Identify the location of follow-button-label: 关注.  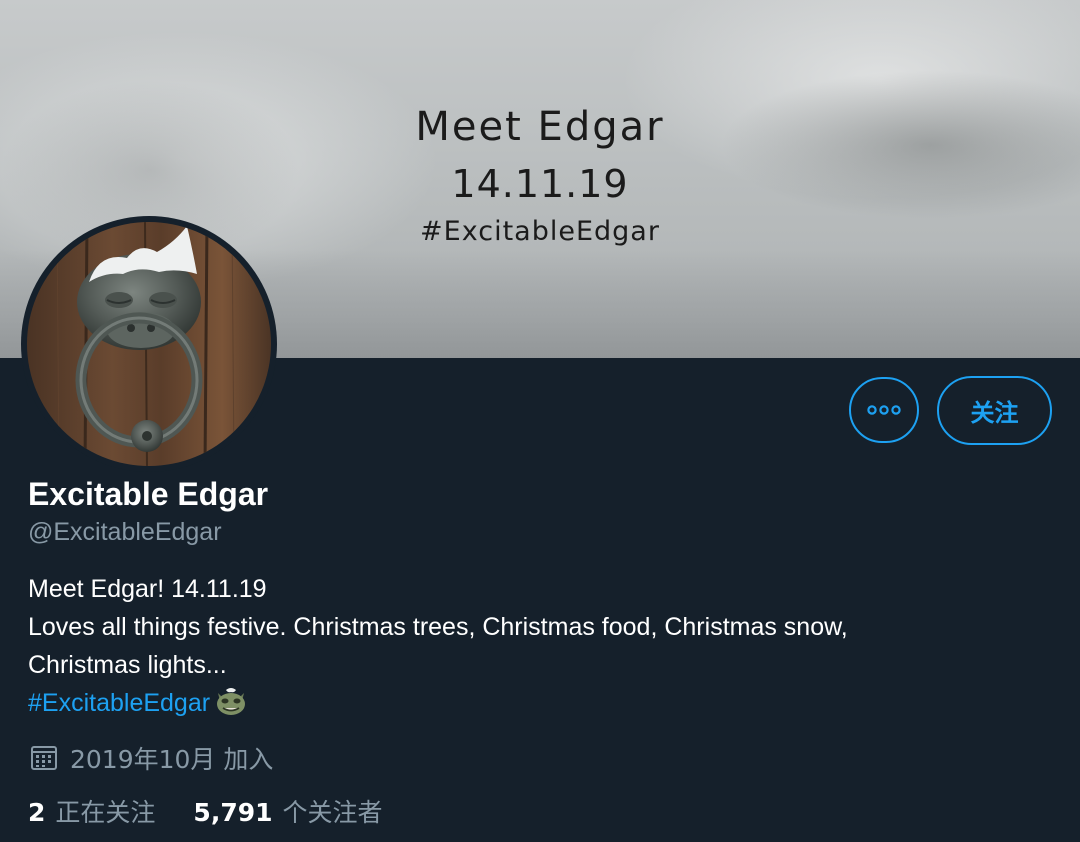
(994, 413).